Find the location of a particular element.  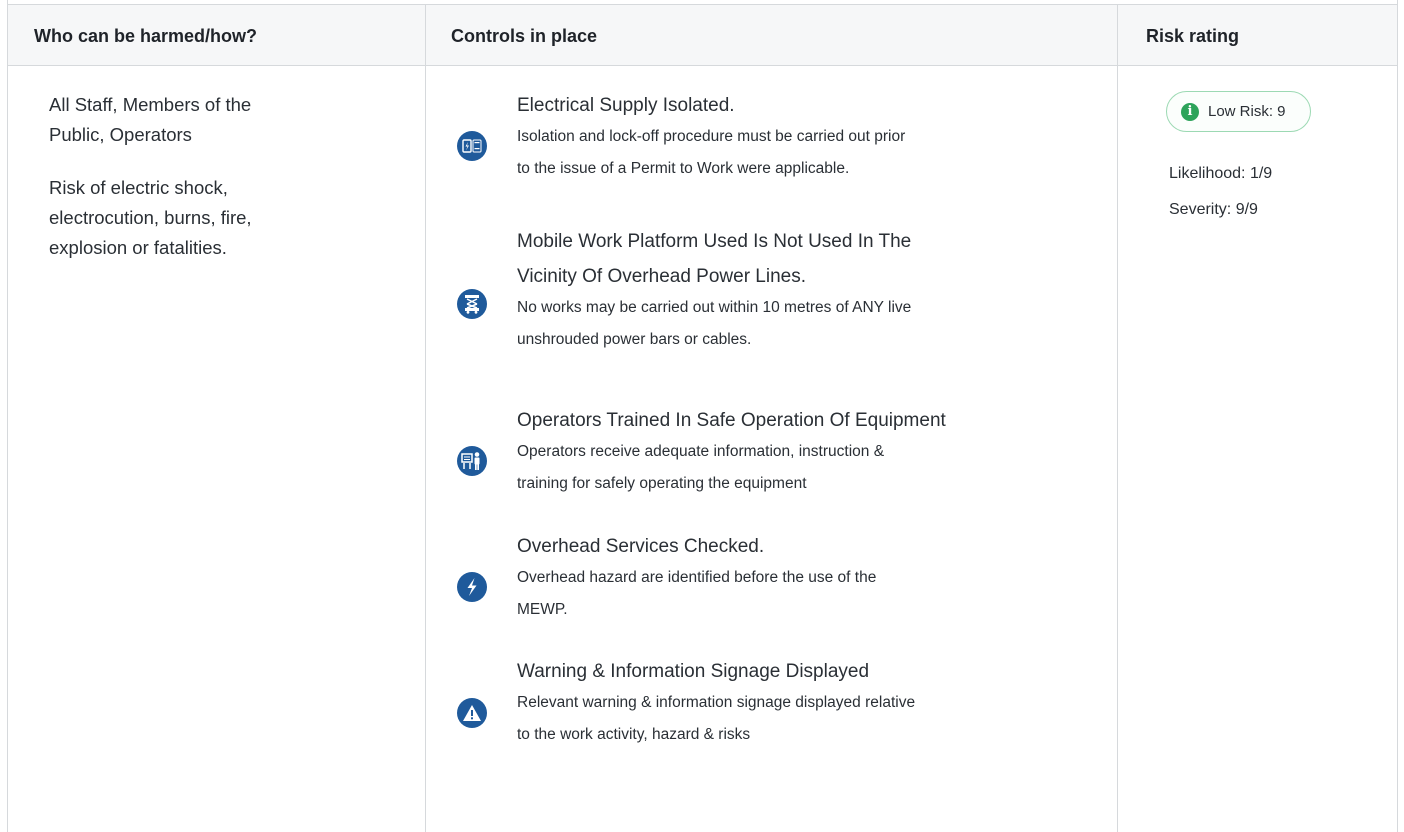

harm-description-line: electrocution, burns, fire, is located at coordinates (150, 217).